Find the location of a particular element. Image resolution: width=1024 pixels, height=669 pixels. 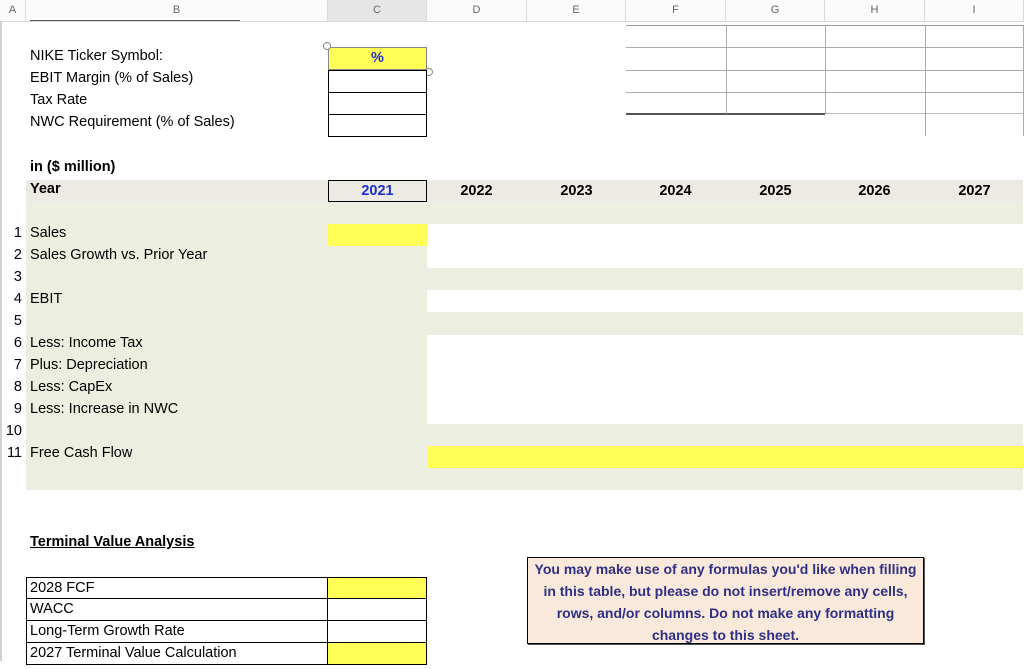

terminal-row-growth: Long-Term Growth Rate is located at coordinates (226, 632).